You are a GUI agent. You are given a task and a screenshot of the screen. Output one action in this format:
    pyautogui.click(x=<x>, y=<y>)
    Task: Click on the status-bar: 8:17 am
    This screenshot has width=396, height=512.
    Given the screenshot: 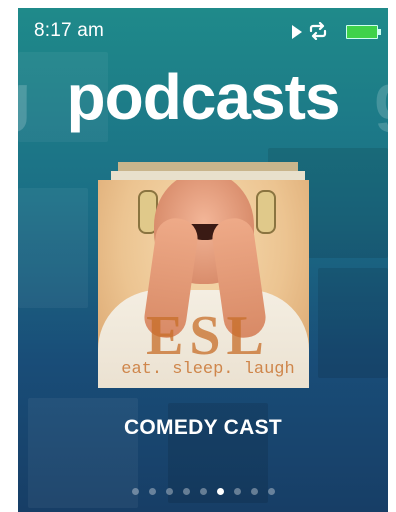 What is the action you would take?
    pyautogui.click(x=203, y=30)
    